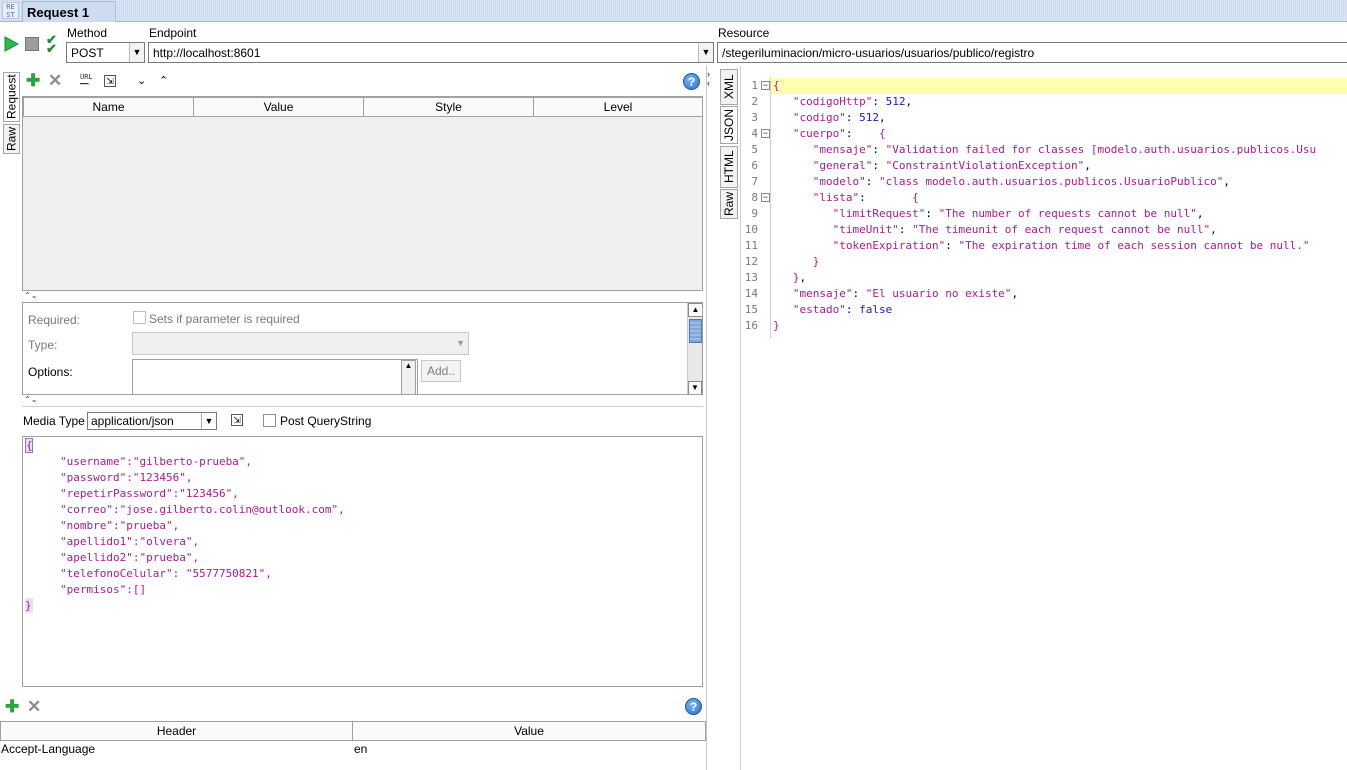  I want to click on required-hint: Sets if parameter is required, so click(224, 319).